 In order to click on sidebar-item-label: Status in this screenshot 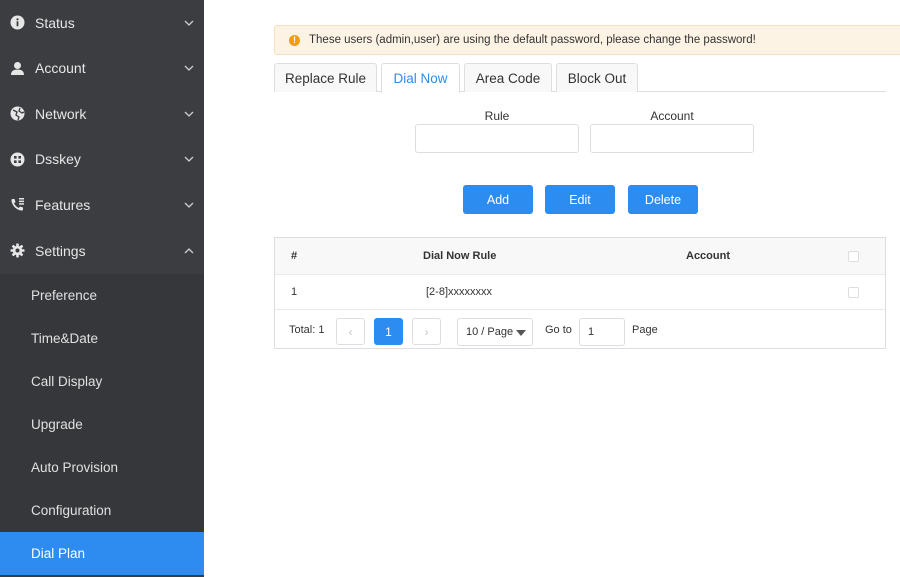, I will do `click(55, 22)`.